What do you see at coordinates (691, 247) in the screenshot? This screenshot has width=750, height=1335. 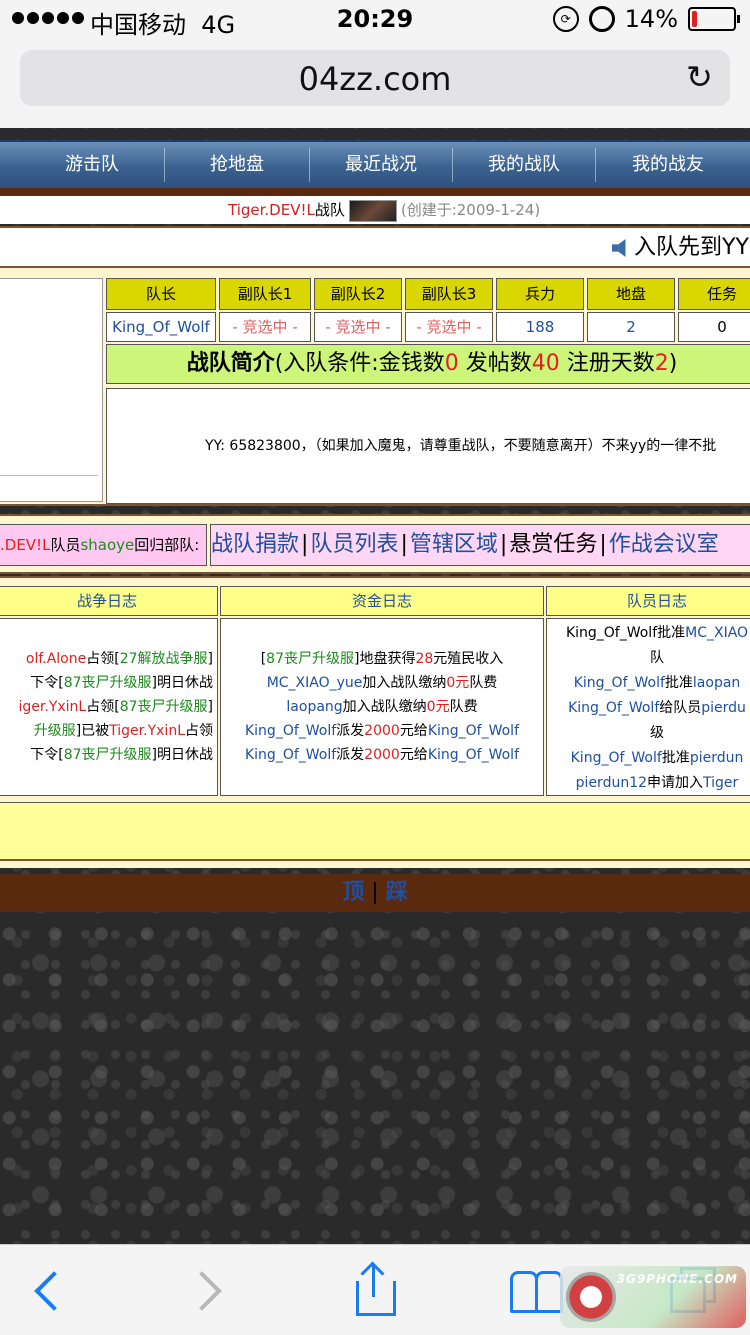 I see `announcement-text: 入队先到YY` at bounding box center [691, 247].